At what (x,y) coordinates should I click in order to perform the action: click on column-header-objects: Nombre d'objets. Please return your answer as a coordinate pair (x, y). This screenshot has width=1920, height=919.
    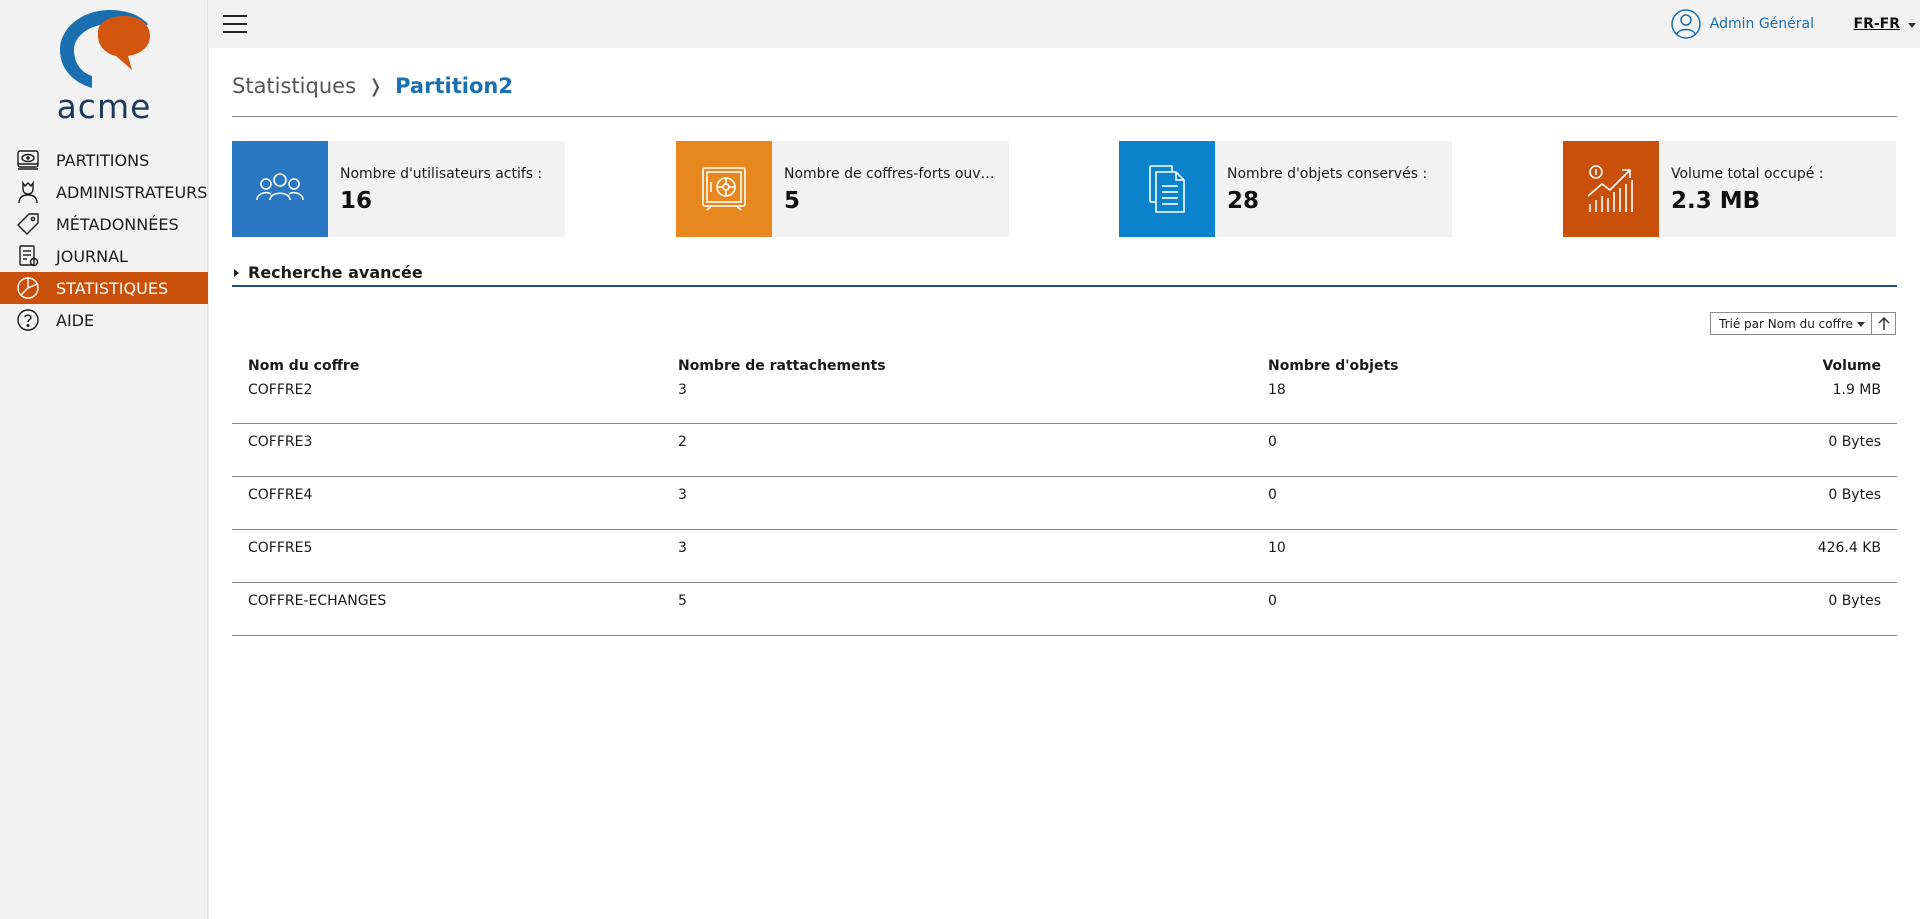
    Looking at the image, I should click on (1333, 365).